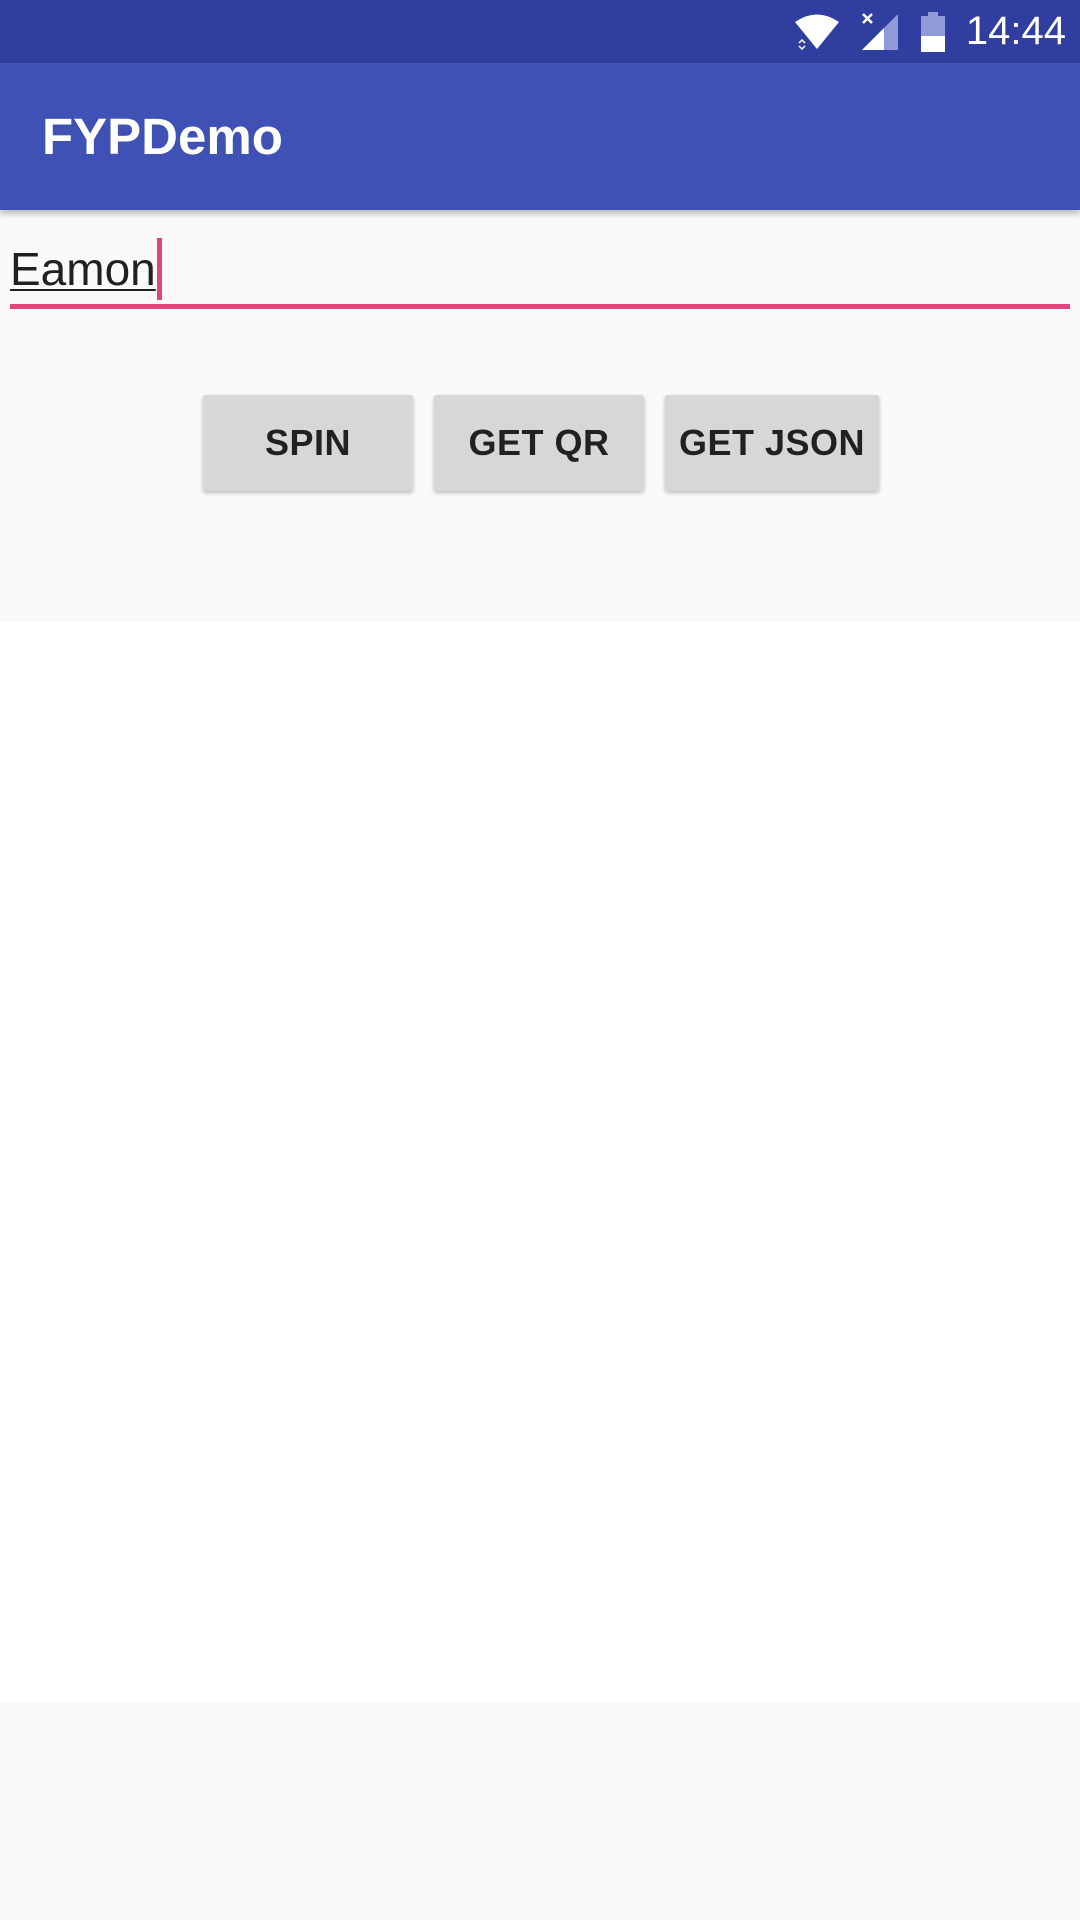 The height and width of the screenshot is (1920, 1080). I want to click on get-qr-button: GET QR, so click(539, 443).